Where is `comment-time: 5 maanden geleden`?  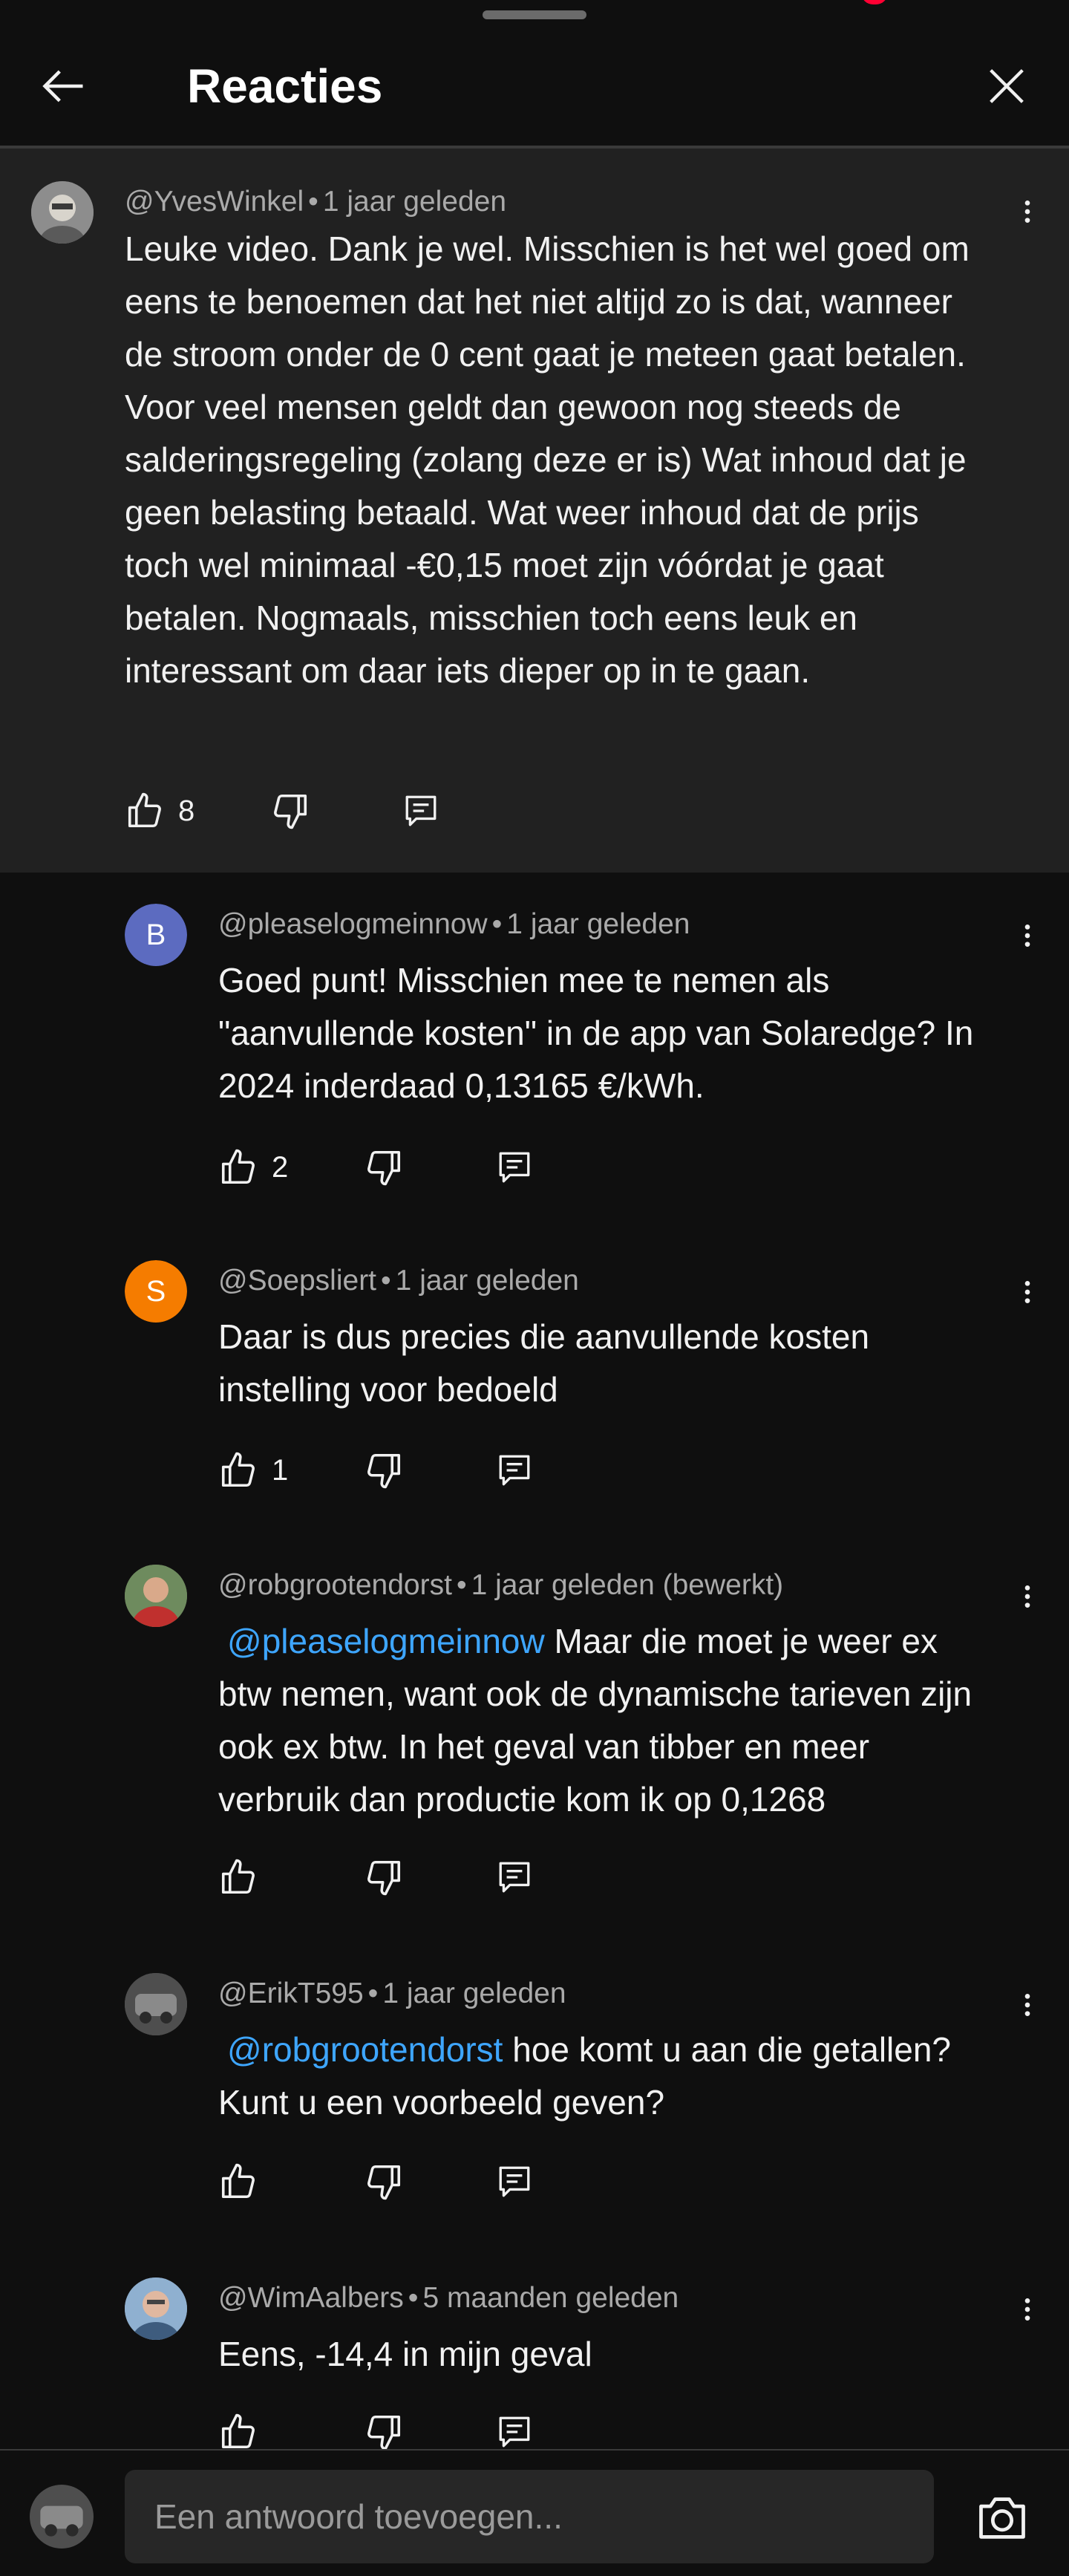 comment-time: 5 maanden geleden is located at coordinates (550, 2298).